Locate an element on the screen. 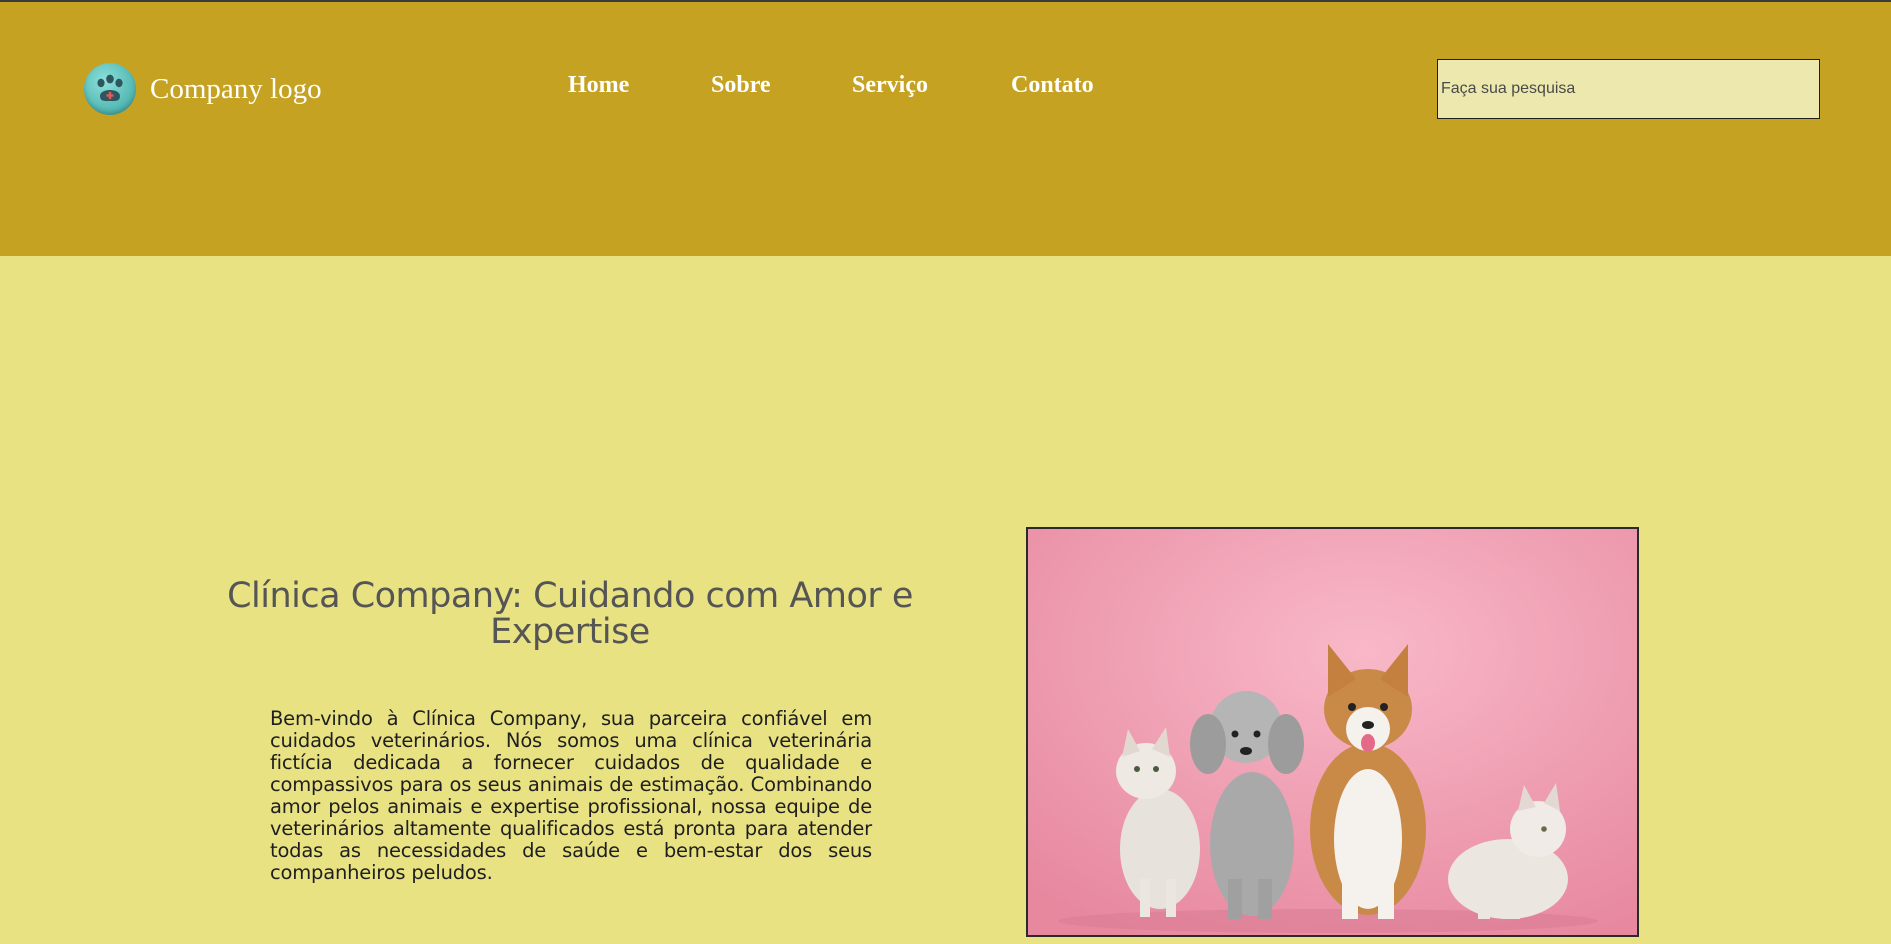  paw-icon is located at coordinates (110, 89).